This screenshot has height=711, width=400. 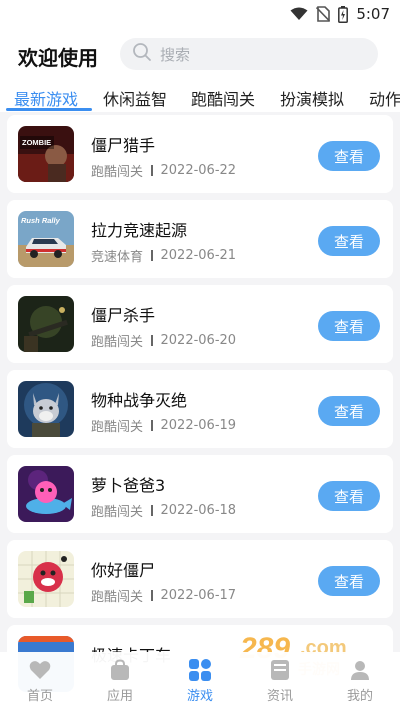 I want to click on heart-icon, so click(x=40, y=670).